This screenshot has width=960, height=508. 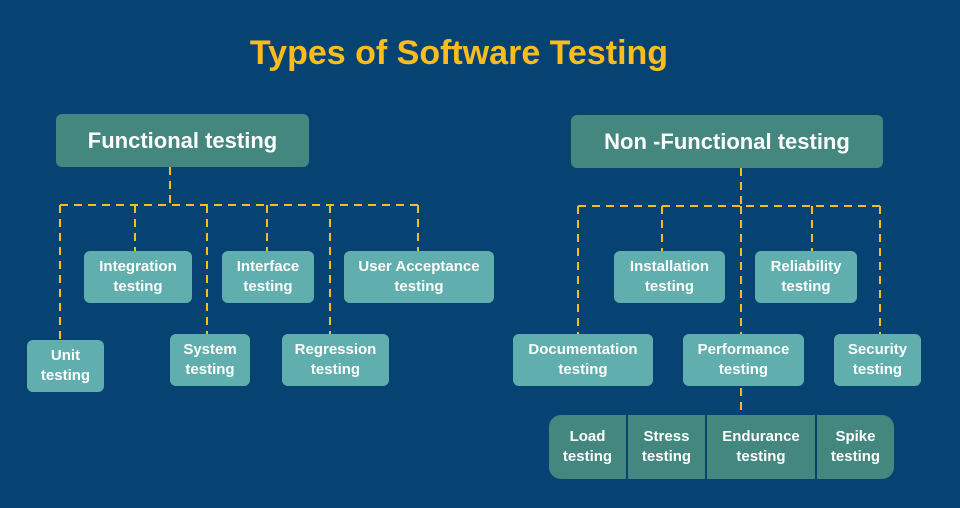 I want to click on security-testing-node: Security testing, so click(x=877, y=360).